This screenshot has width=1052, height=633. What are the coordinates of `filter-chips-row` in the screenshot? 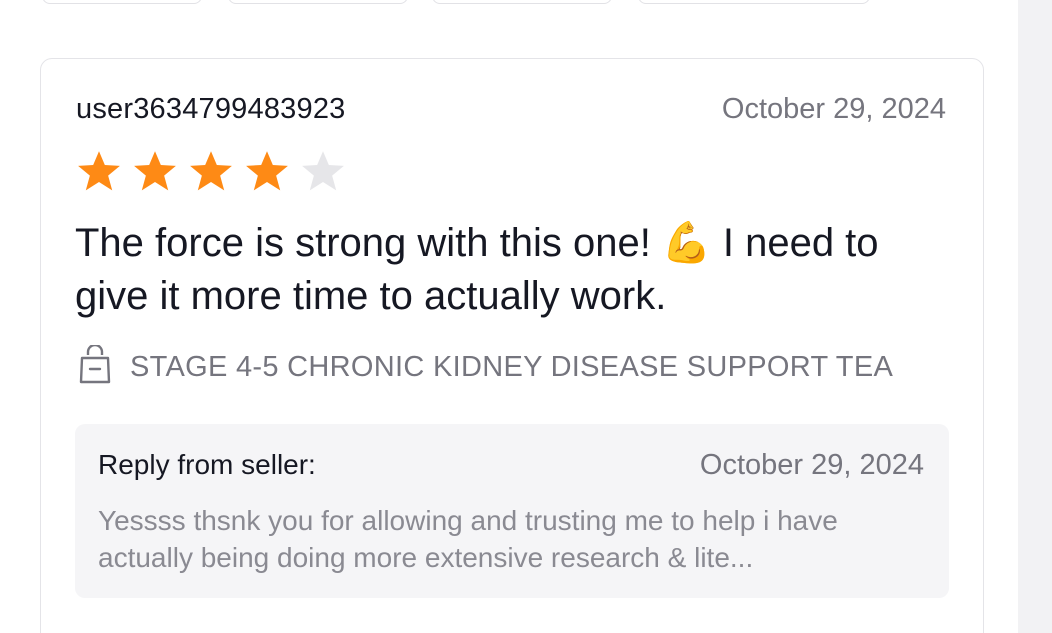 It's located at (500, 2).